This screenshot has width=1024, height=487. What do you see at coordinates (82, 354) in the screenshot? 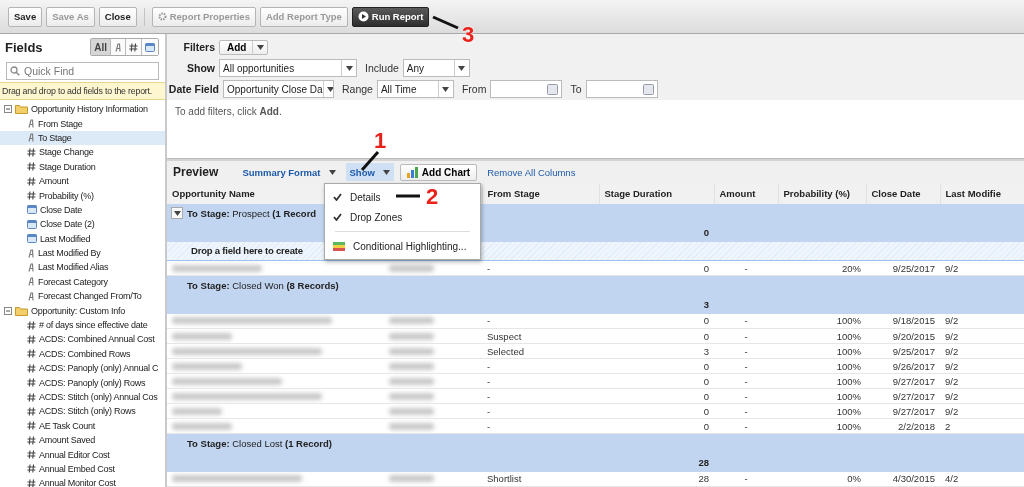
I see `field-item: ACDS: Combined Rows` at bounding box center [82, 354].